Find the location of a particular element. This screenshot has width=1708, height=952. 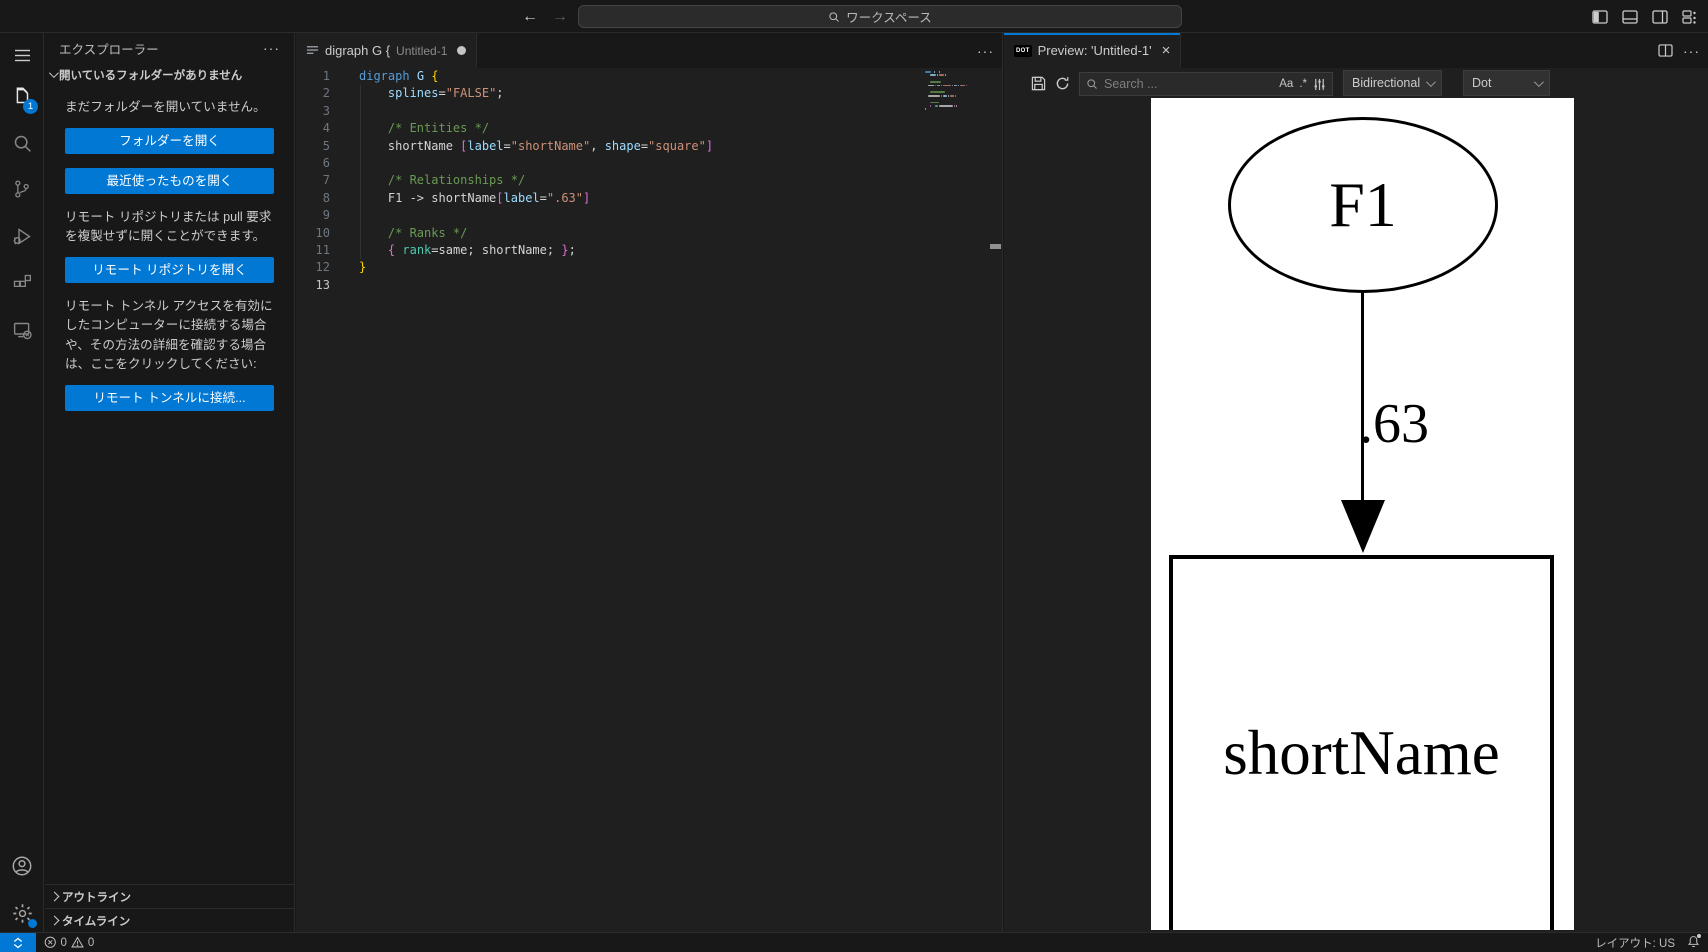

refresh-icon is located at coordinates (1062, 83).